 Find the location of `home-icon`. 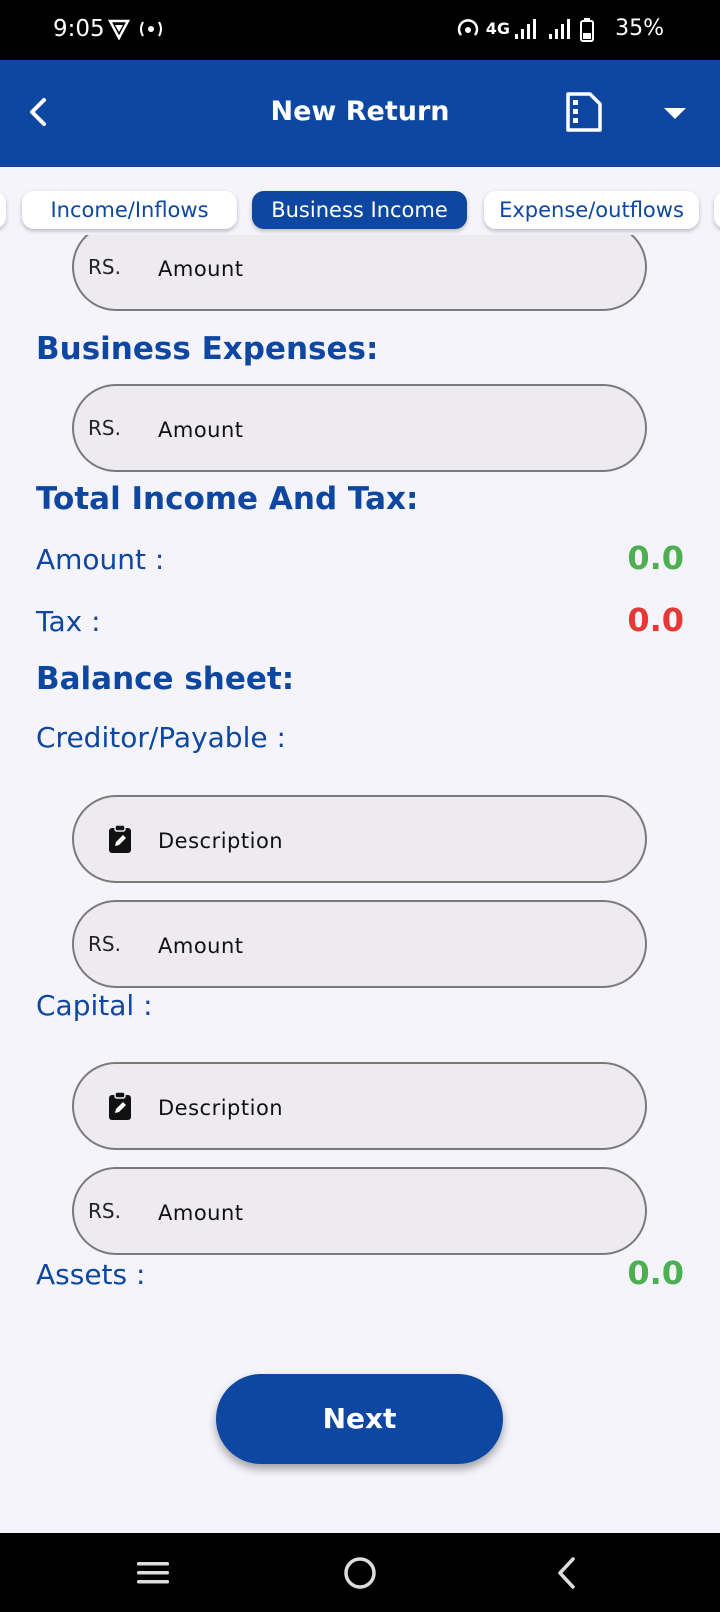

home-icon is located at coordinates (360, 1573).